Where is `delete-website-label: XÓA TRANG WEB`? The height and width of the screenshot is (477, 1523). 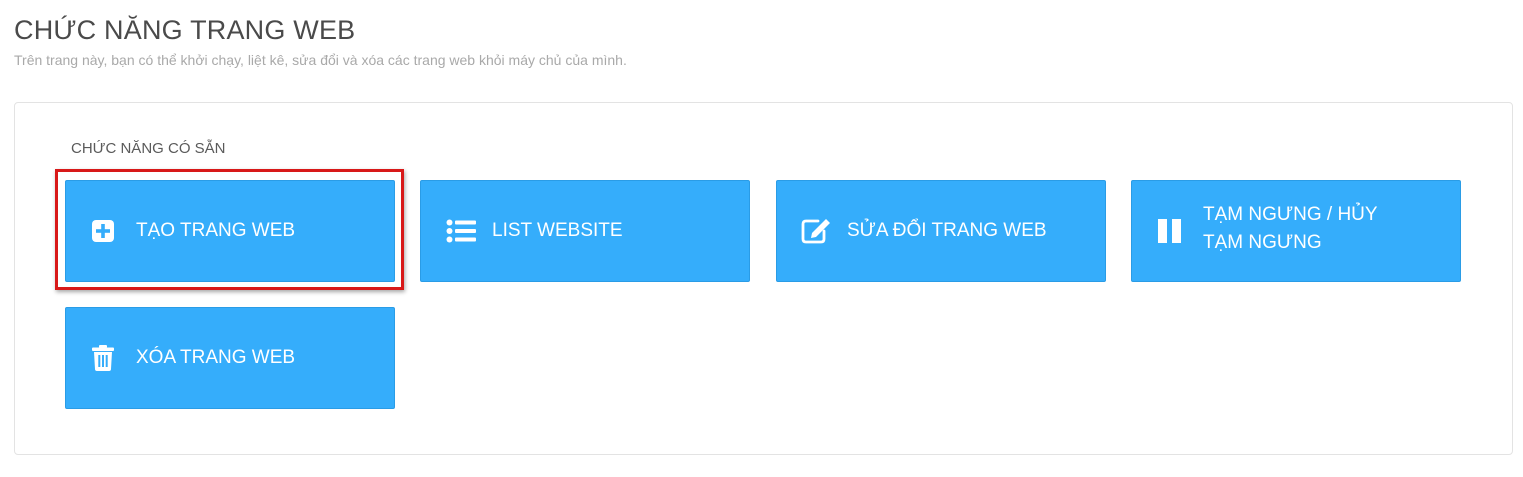 delete-website-label: XÓA TRANG WEB is located at coordinates (216, 357).